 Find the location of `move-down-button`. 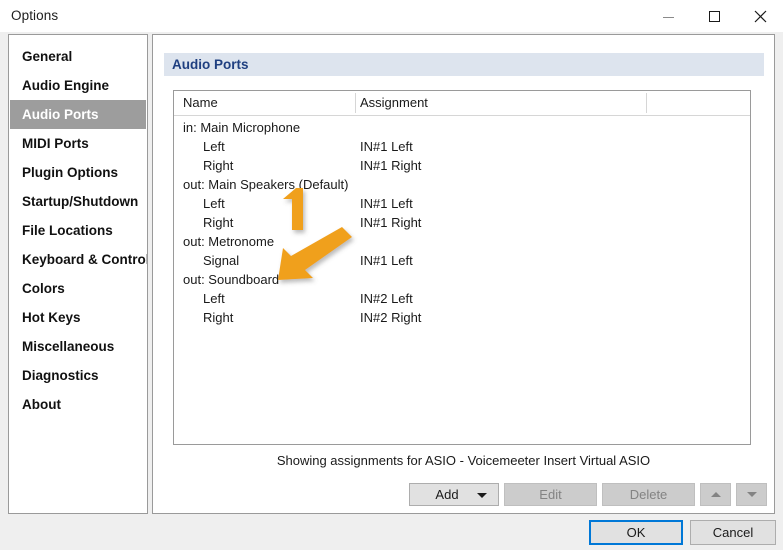

move-down-button is located at coordinates (751, 494).